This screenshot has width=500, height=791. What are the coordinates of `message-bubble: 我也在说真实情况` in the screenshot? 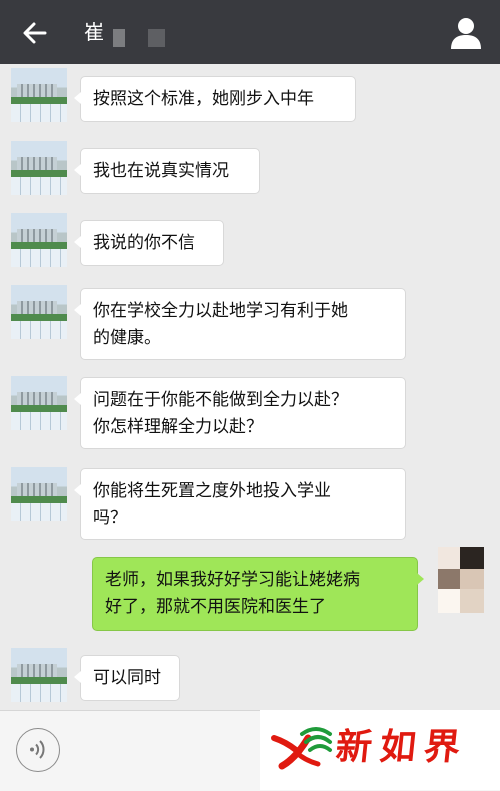 It's located at (167, 171).